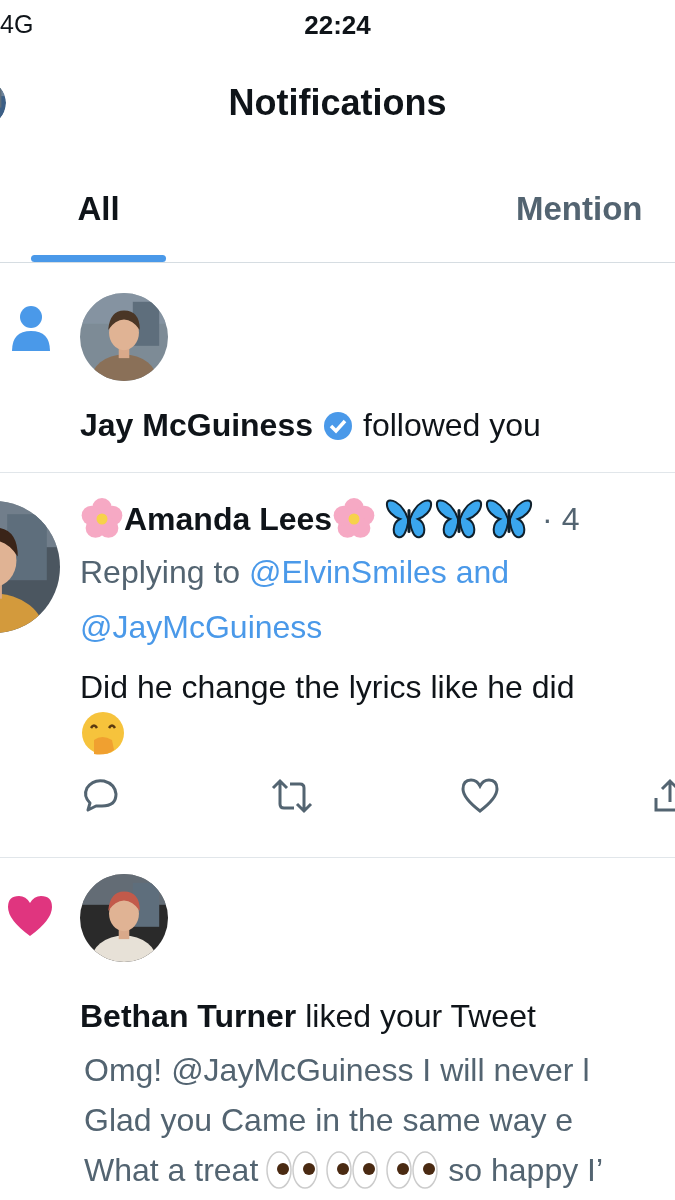 The height and width of the screenshot is (1200, 675). I want to click on replying-label: Replying to, so click(160, 572).